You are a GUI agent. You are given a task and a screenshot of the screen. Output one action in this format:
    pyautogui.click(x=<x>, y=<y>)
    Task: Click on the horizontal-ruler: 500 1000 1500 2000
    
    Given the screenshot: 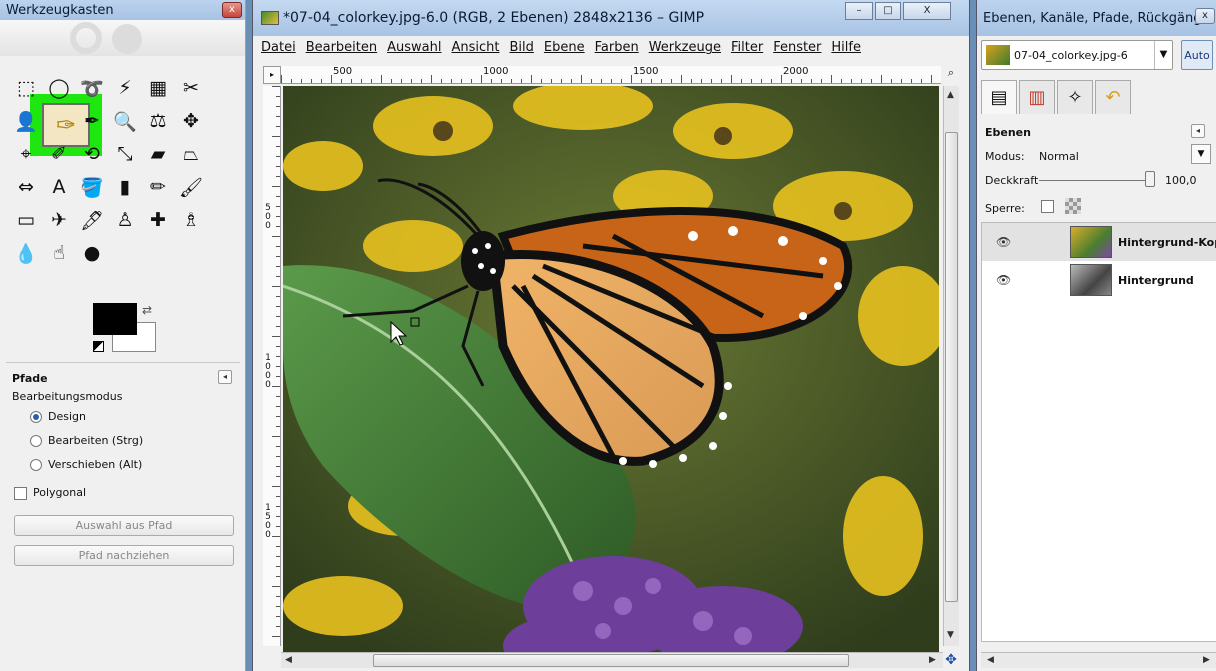 What is the action you would take?
    pyautogui.click(x=611, y=75)
    